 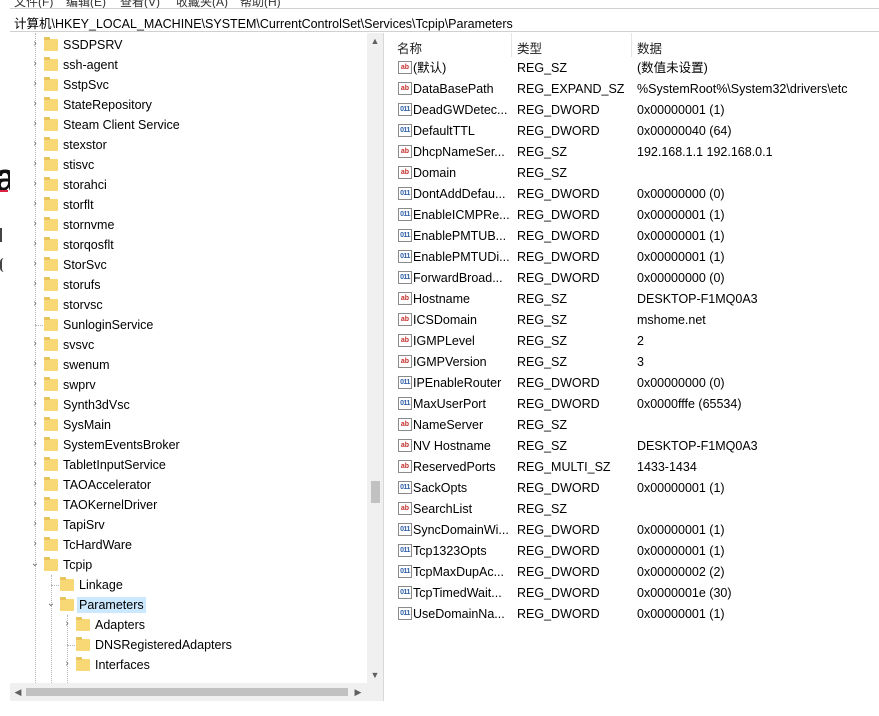 What do you see at coordinates (375, 41) in the screenshot?
I see `scroll-up-icon: ▲` at bounding box center [375, 41].